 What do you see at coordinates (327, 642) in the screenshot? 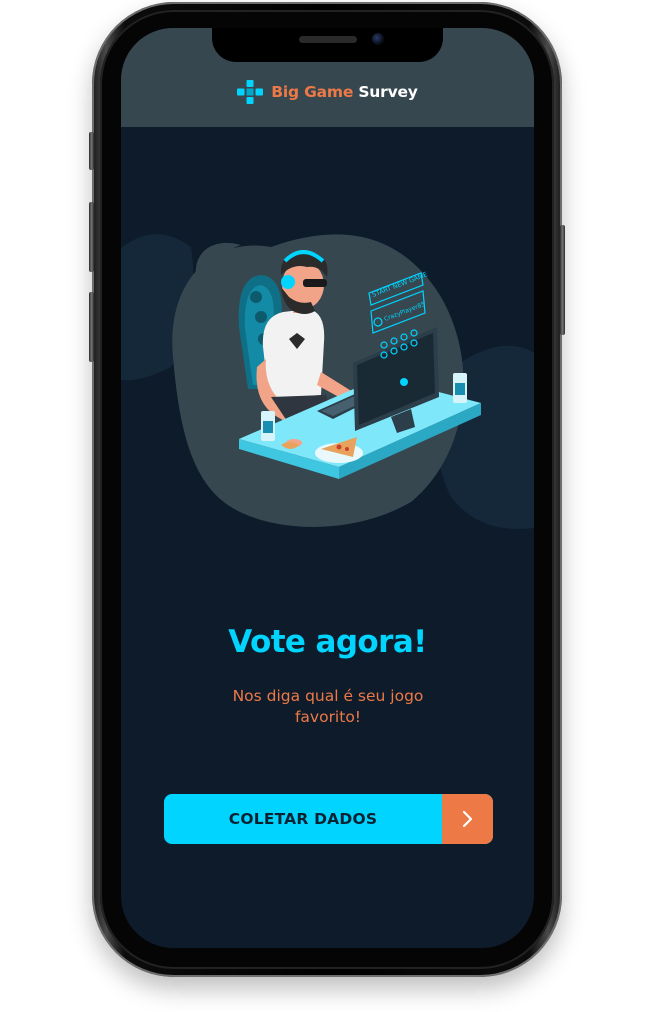
I see `page-title: Vote agora!` at bounding box center [327, 642].